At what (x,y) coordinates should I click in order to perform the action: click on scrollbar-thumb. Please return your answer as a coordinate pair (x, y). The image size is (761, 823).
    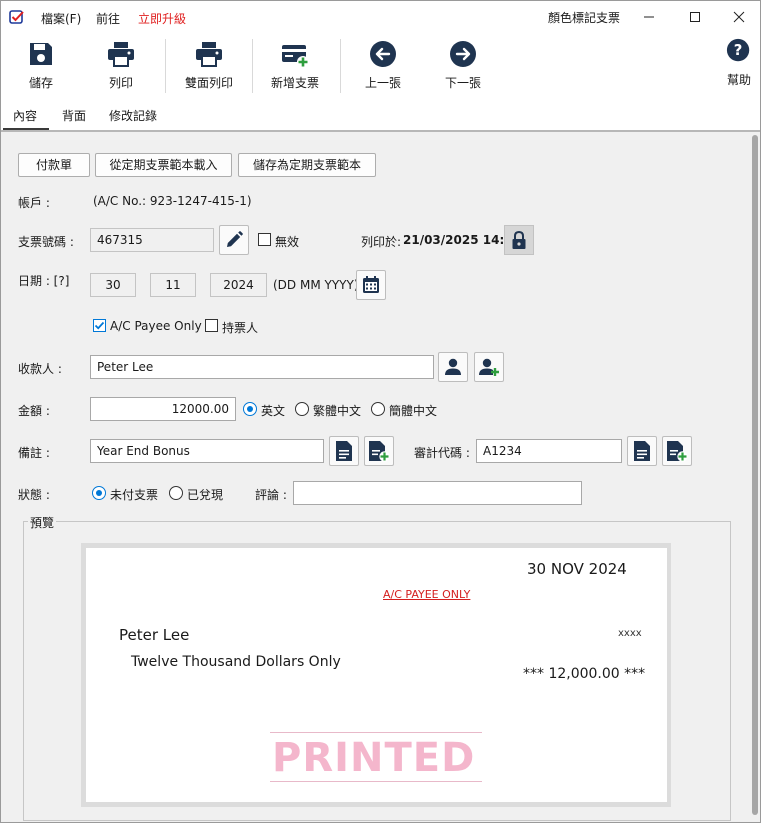
    Looking at the image, I should click on (755, 475).